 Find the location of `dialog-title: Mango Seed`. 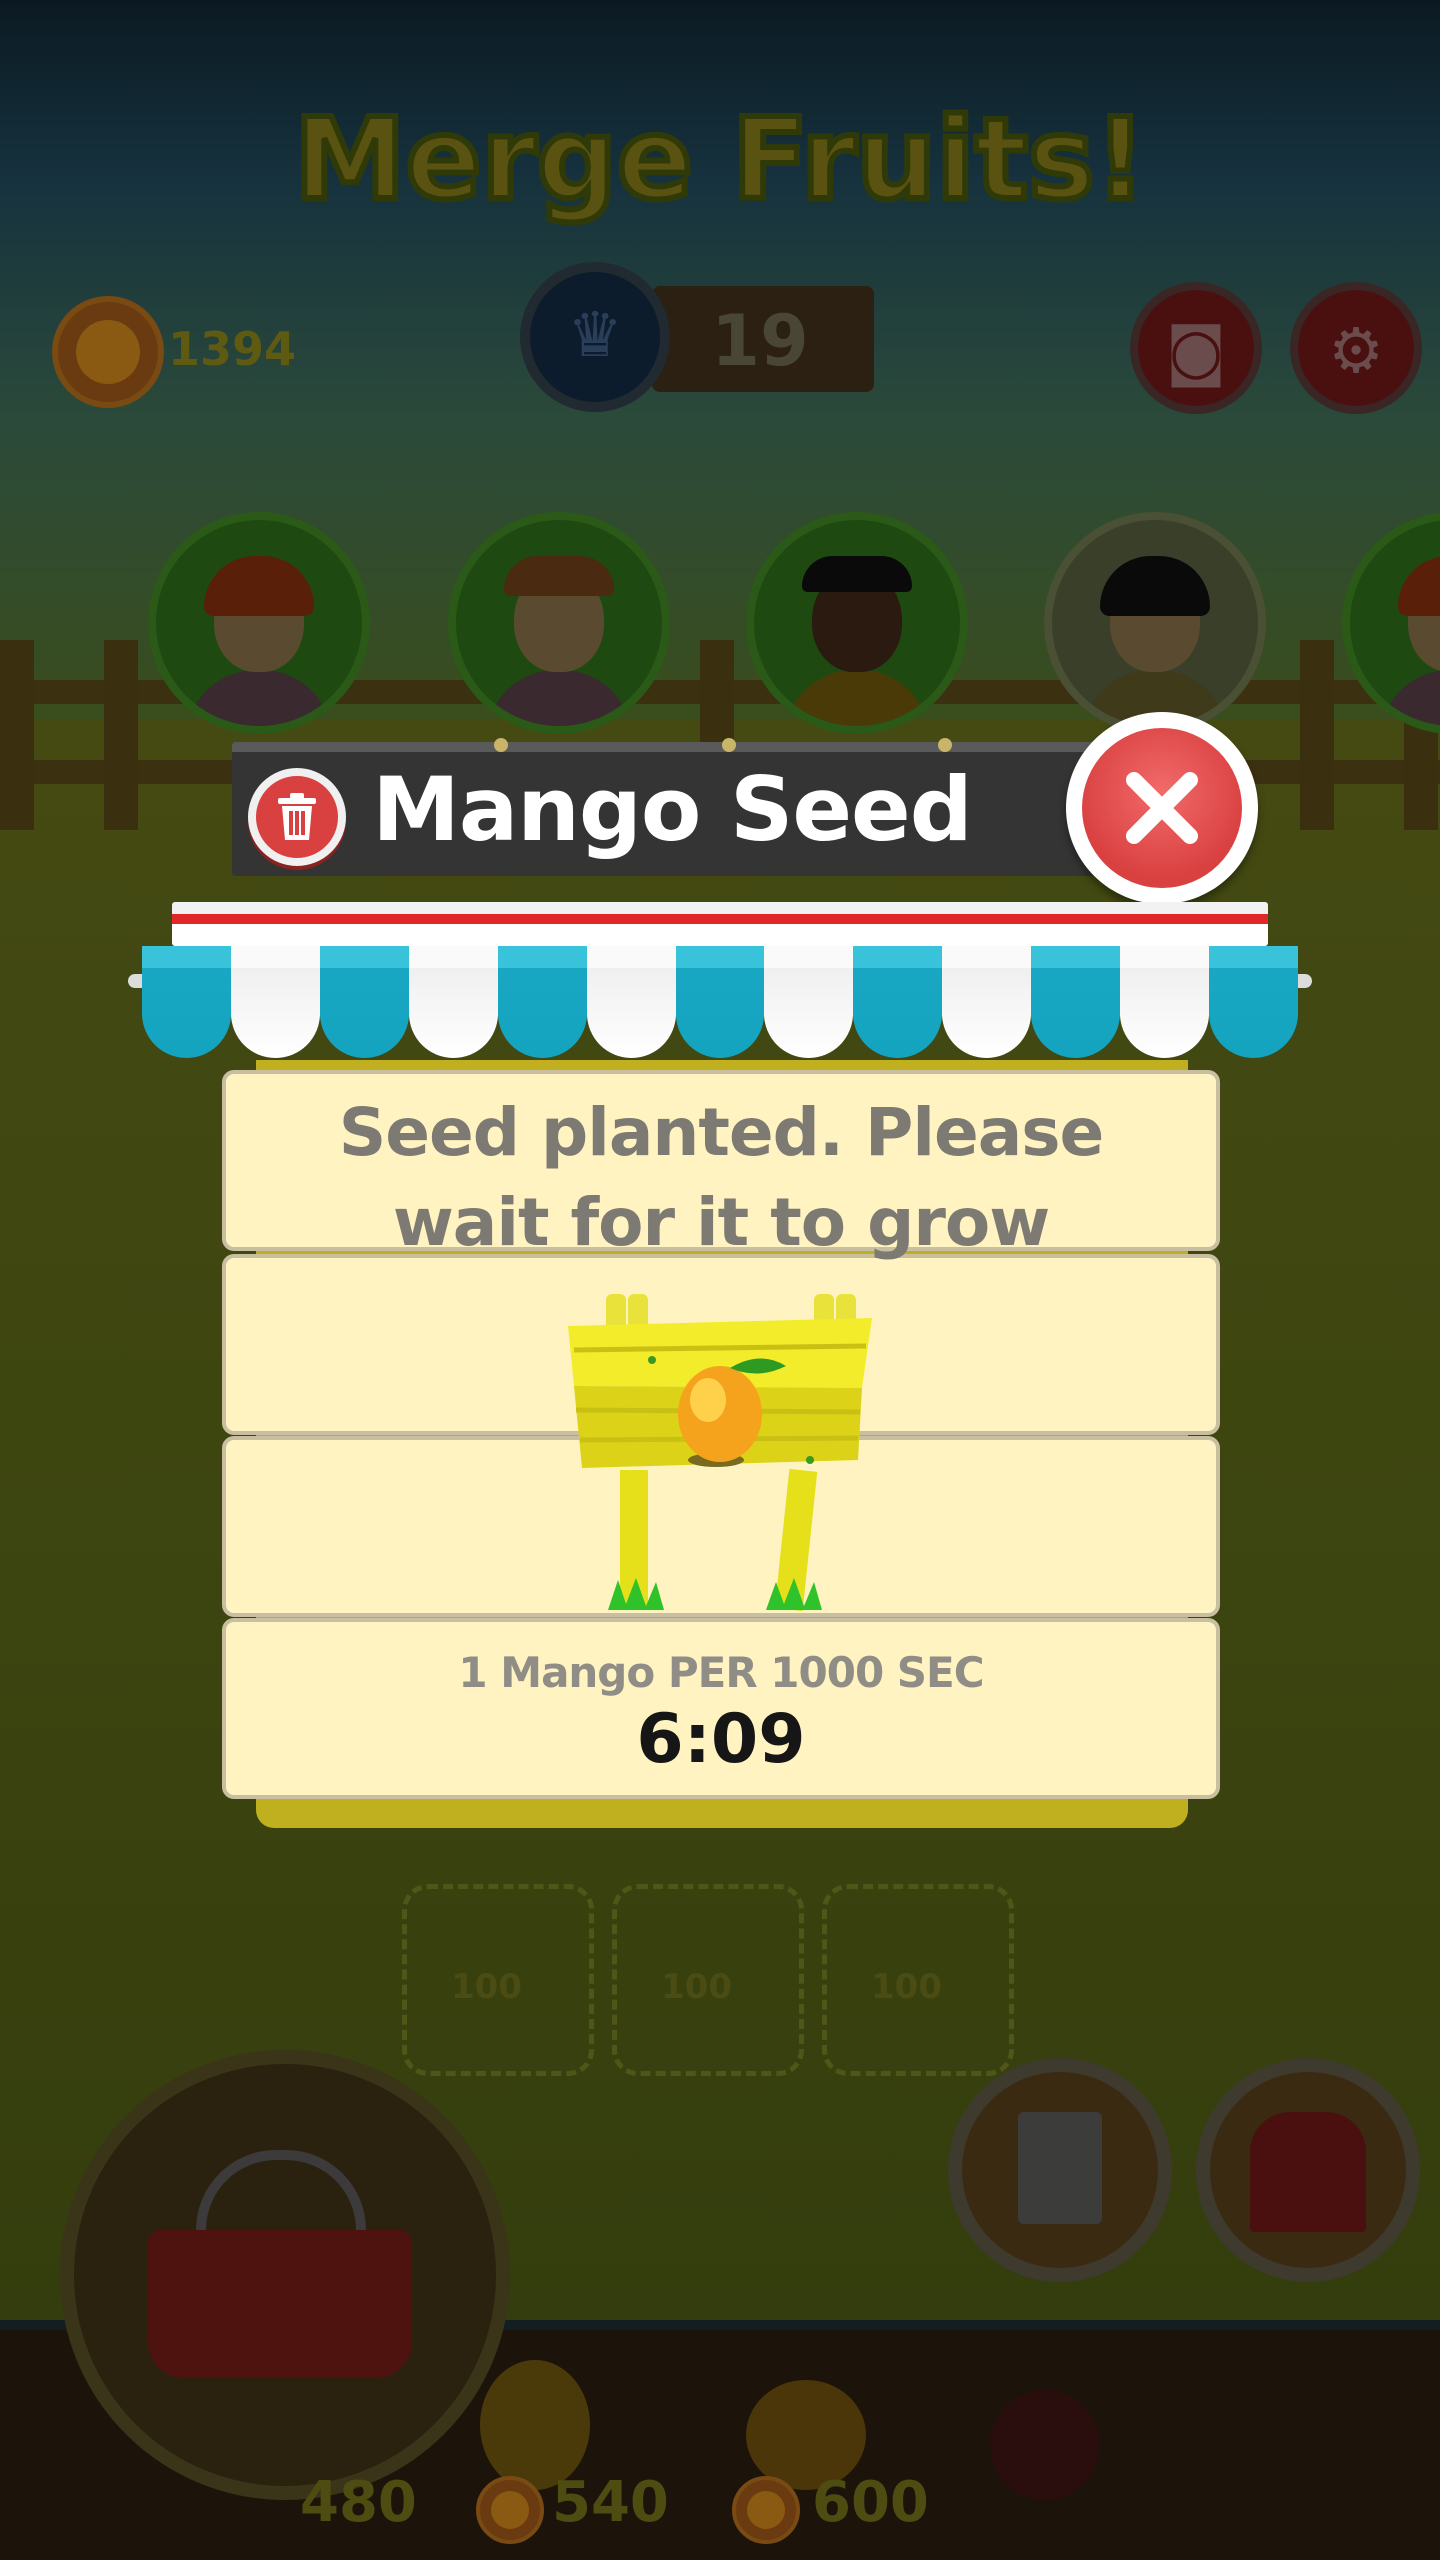

dialog-title: Mango Seed is located at coordinates (672, 809).